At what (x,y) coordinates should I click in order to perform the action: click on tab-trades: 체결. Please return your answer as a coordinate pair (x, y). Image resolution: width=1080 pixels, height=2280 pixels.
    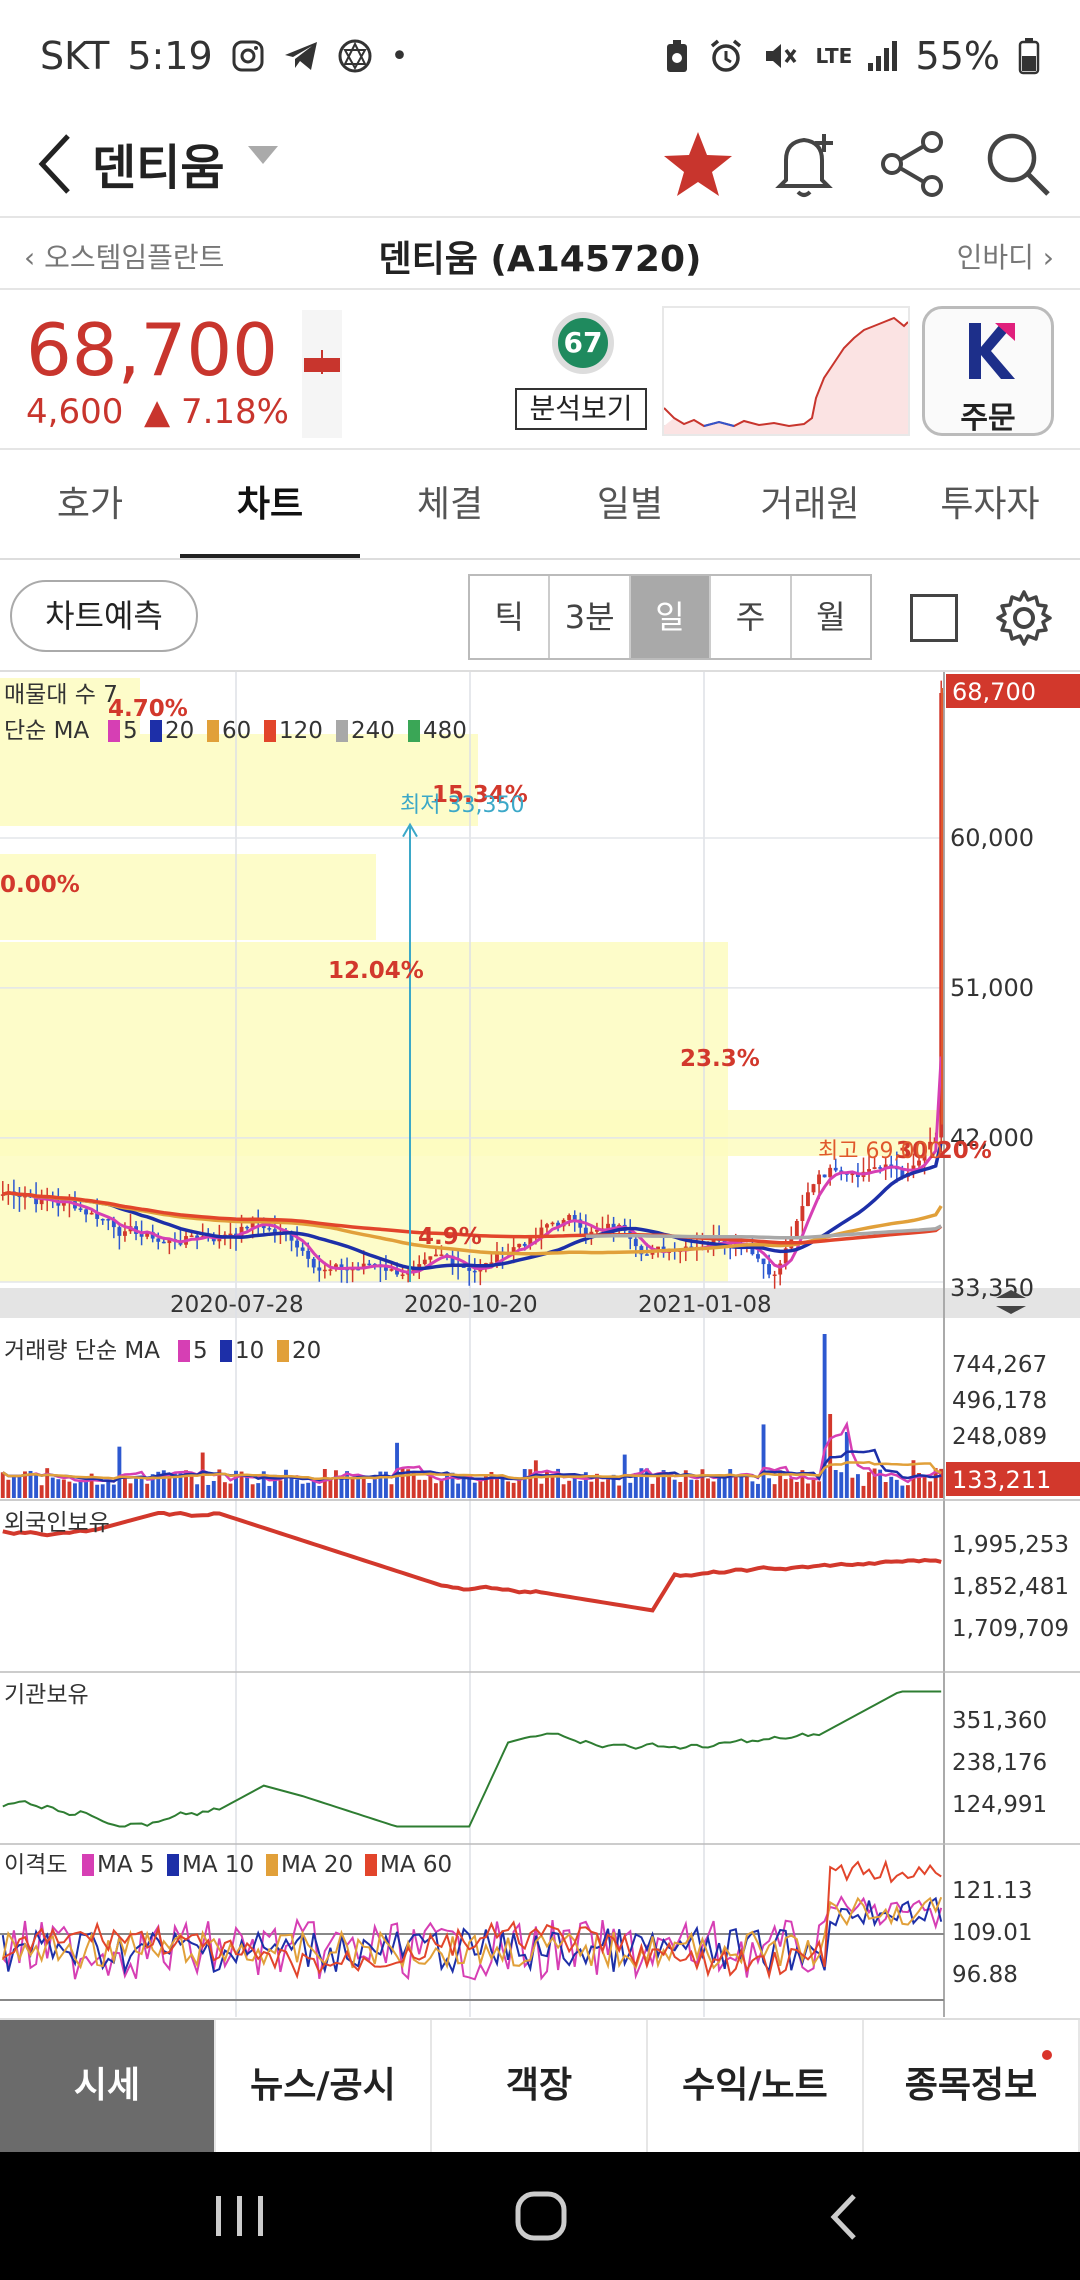
    Looking at the image, I should click on (450, 505).